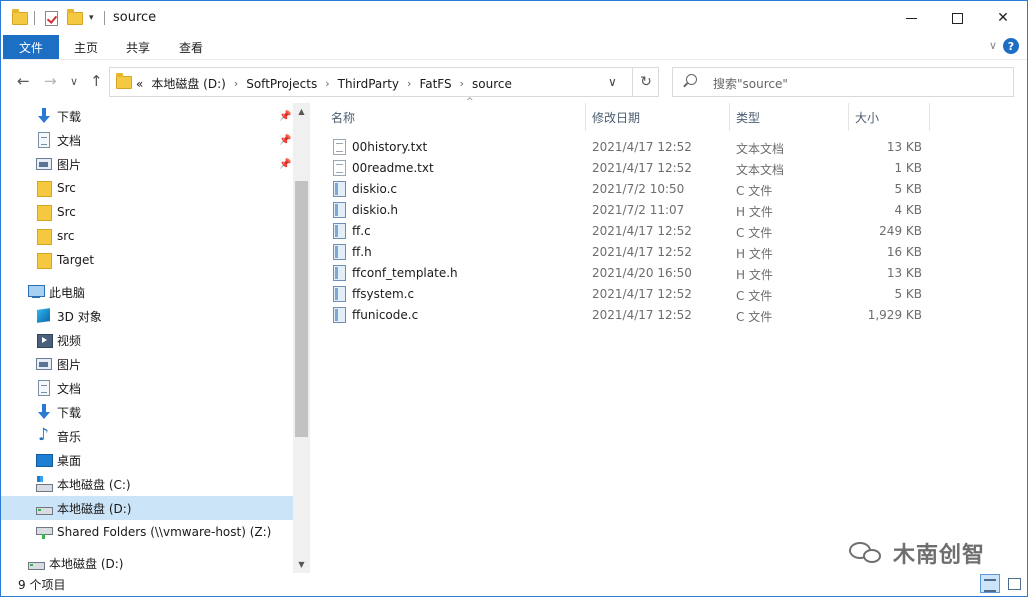 Image resolution: width=1028 pixels, height=597 pixels. I want to click on scroll-down-icon: ▼, so click(301, 564).